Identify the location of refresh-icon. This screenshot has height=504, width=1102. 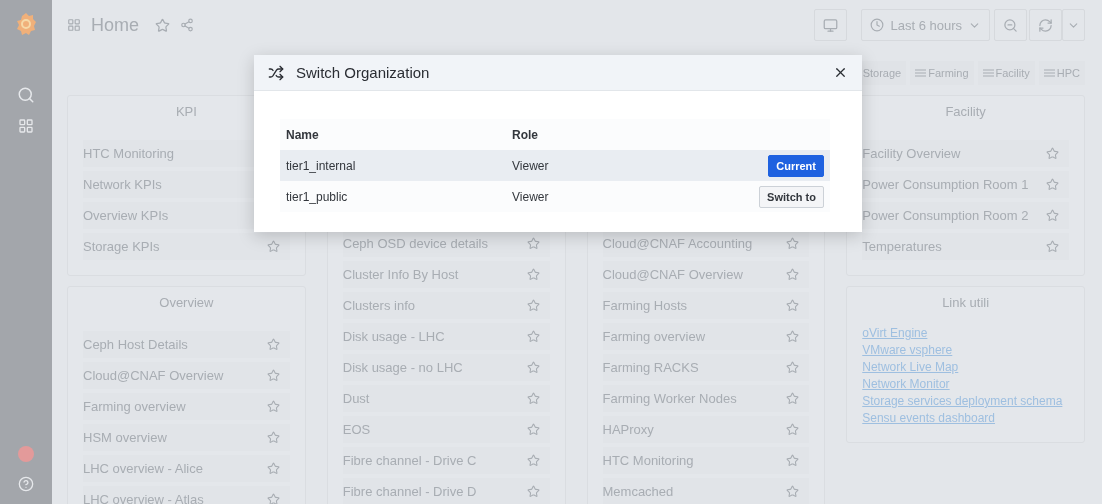
(1045, 25).